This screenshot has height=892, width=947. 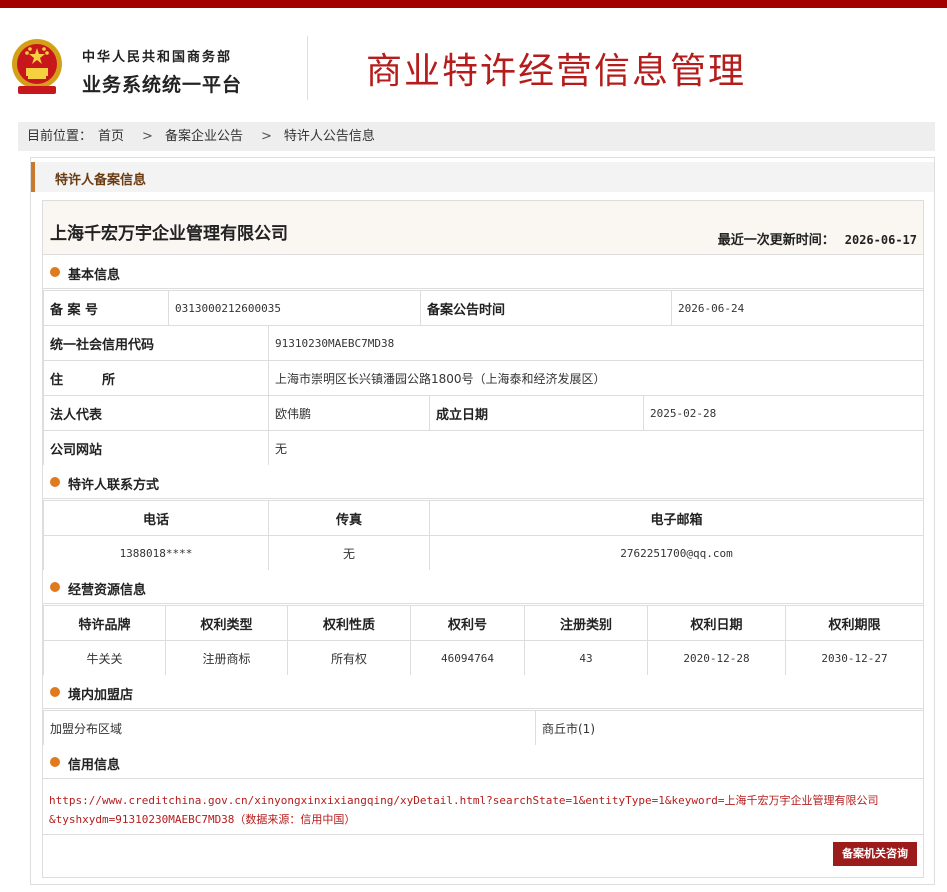 I want to click on breadcrumb-announcements: 备案企业公告, so click(x=204, y=136).